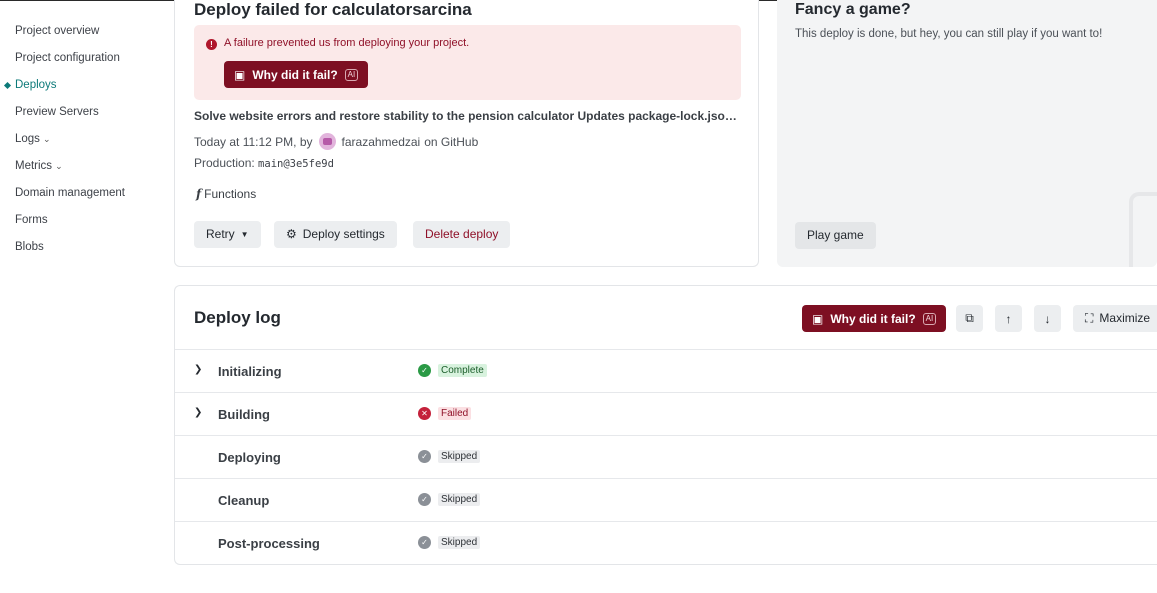  Describe the element at coordinates (29, 247) in the screenshot. I see `sidebar-item-label: Blobs` at that location.